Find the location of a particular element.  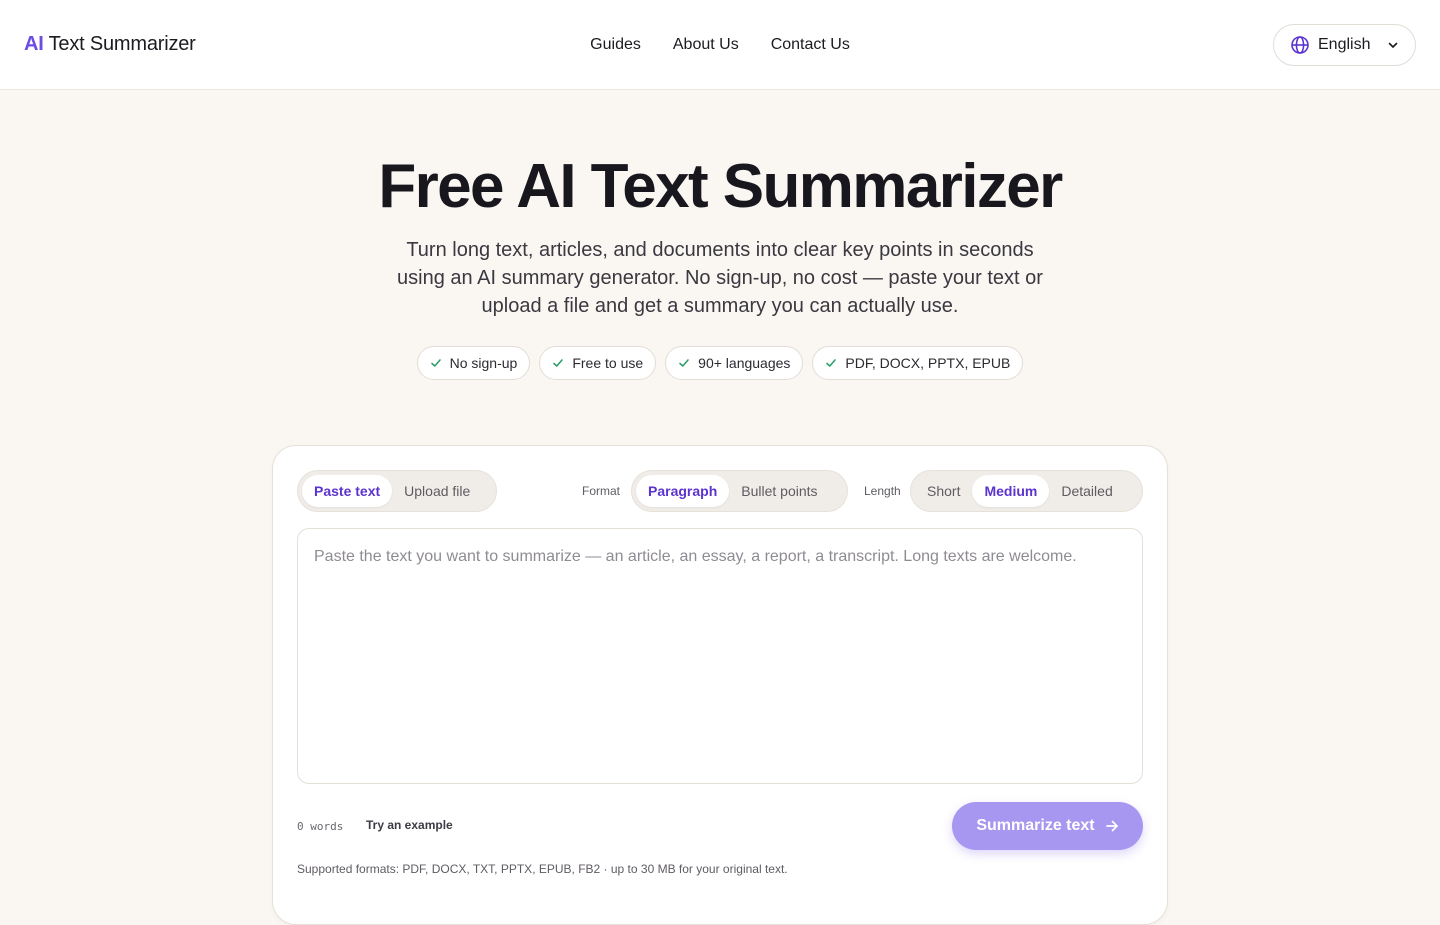

format-option-paragraph: Paragraph is located at coordinates (683, 491).